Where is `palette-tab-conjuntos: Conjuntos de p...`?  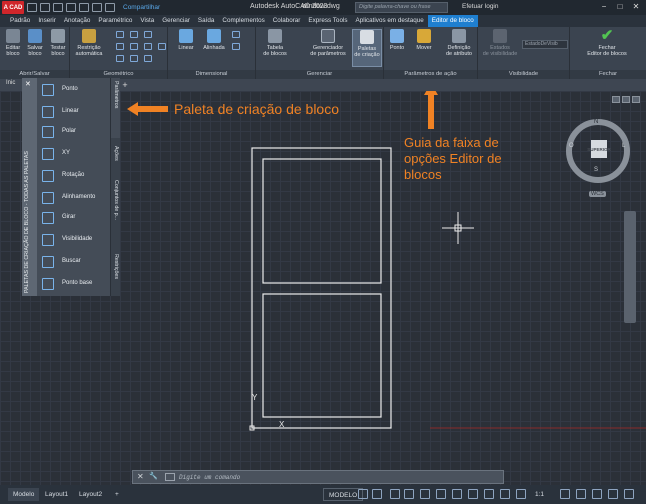 palette-tab-conjuntos: Conjuntos de p... is located at coordinates (115, 212).